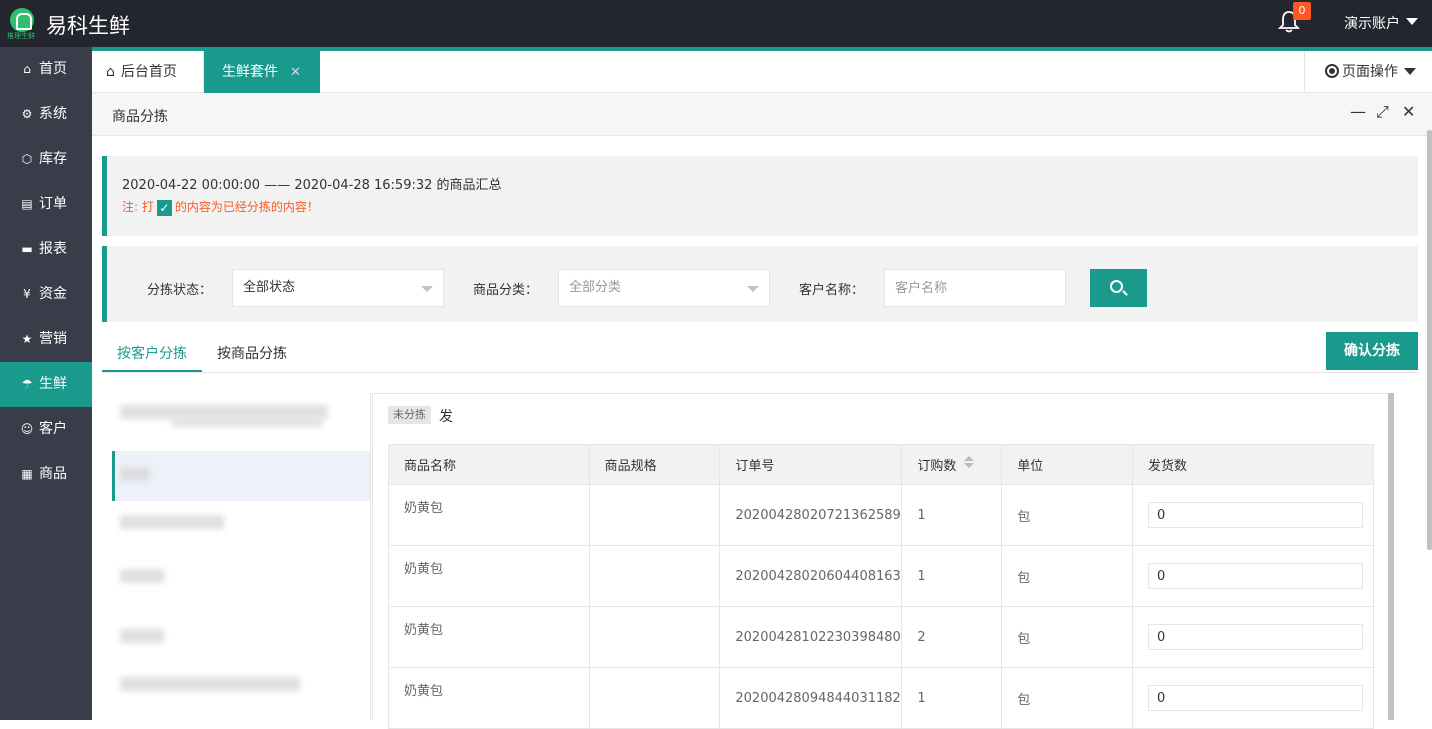 This screenshot has height=729, width=1432. What do you see at coordinates (409, 415) in the screenshot?
I see `status-tag: 未分拣` at bounding box center [409, 415].